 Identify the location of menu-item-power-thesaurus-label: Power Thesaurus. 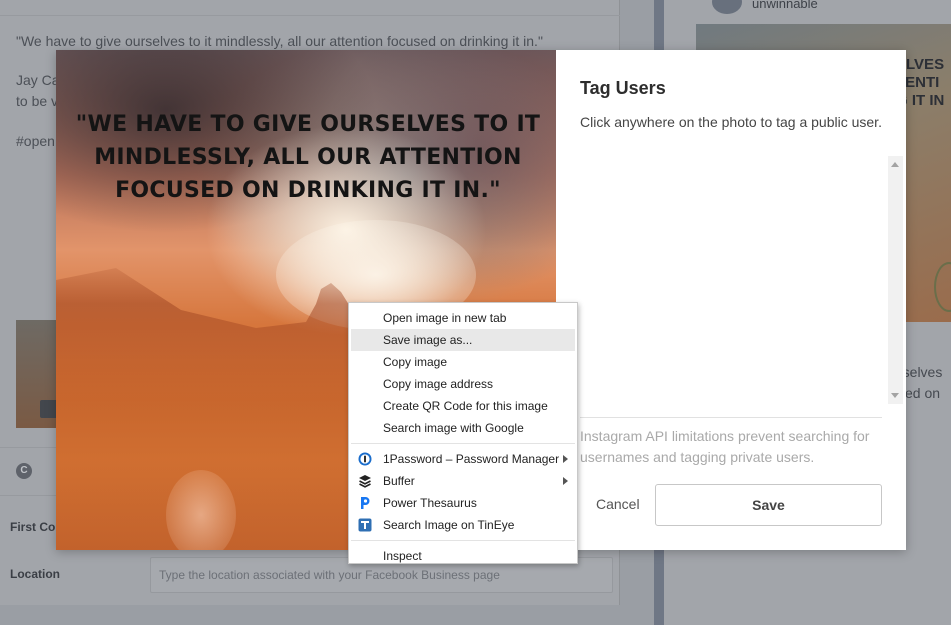
(430, 503).